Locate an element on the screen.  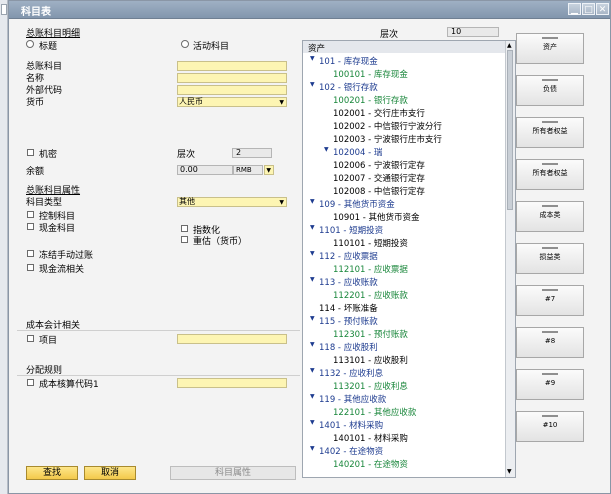
currency-select: 人民币 ▼ is located at coordinates (232, 102).